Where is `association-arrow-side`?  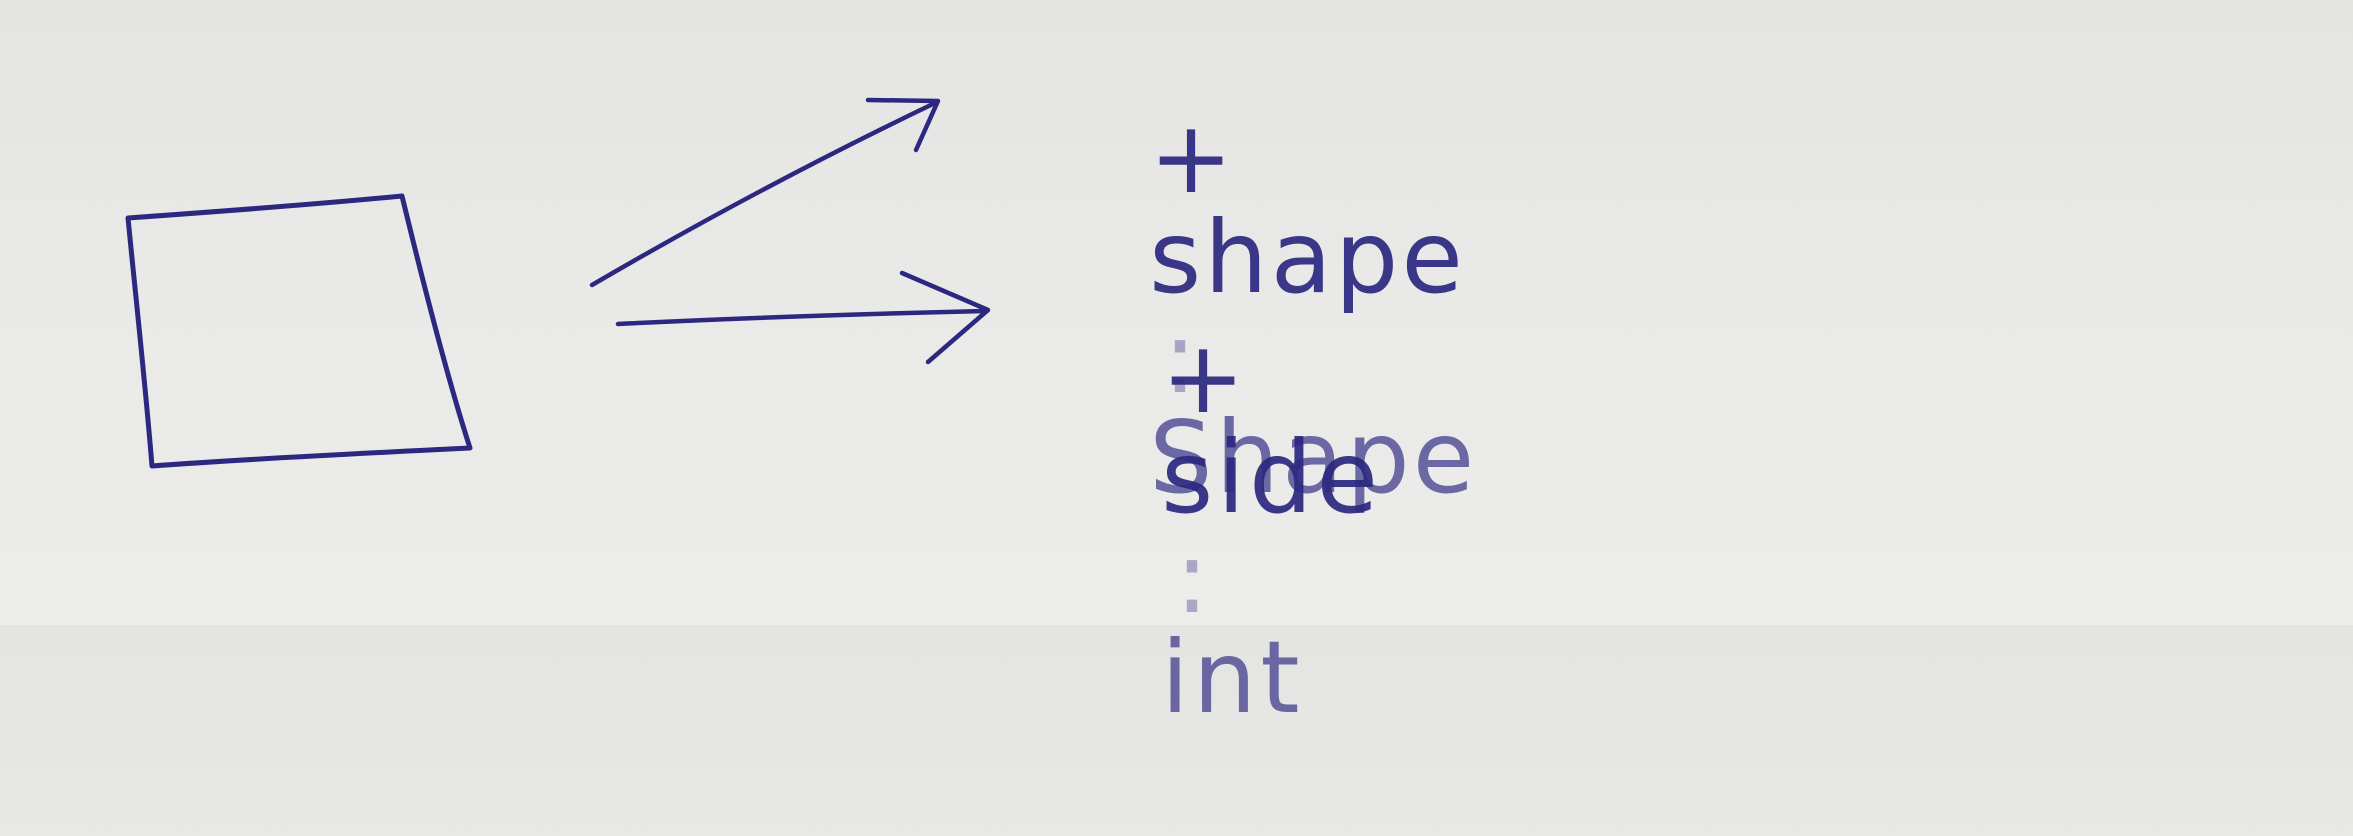 association-arrow-side is located at coordinates (803, 317).